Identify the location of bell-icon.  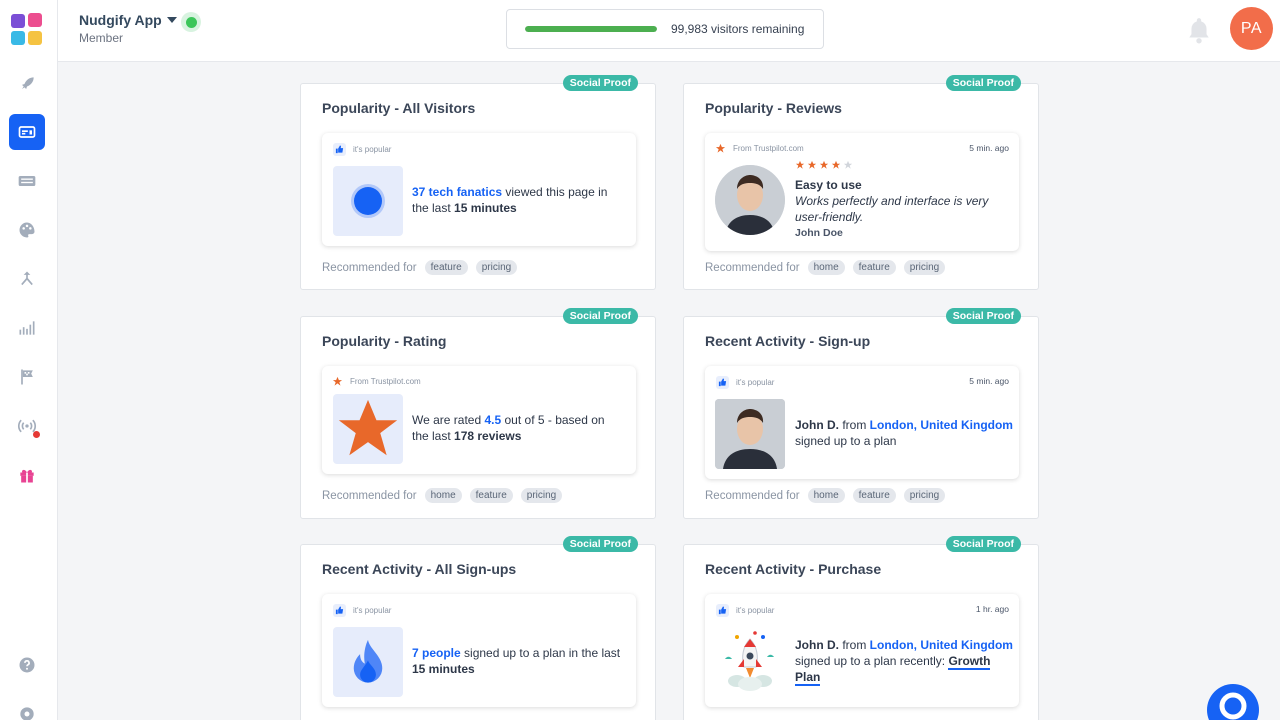
(1199, 30).